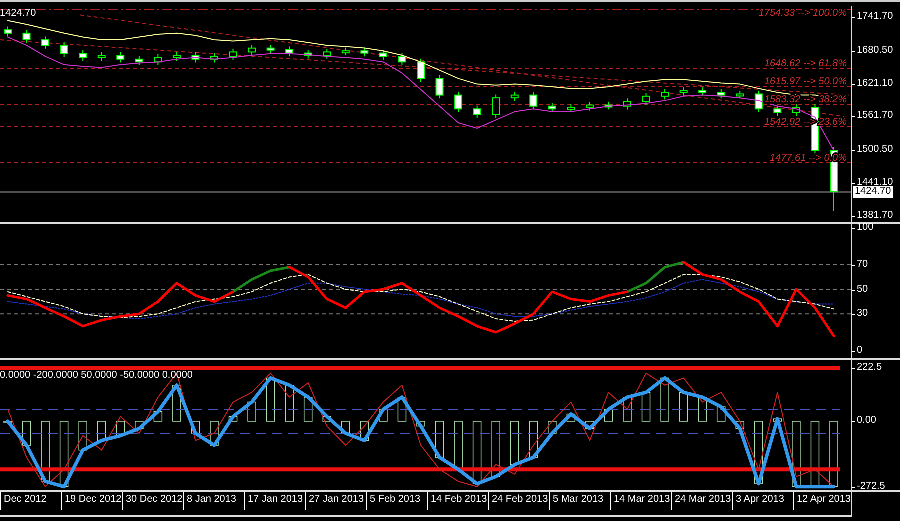 The image size is (900, 521). What do you see at coordinates (802, 13) in the screenshot?
I see `fib-level-label: 1754.33 --> 100.0%` at bounding box center [802, 13].